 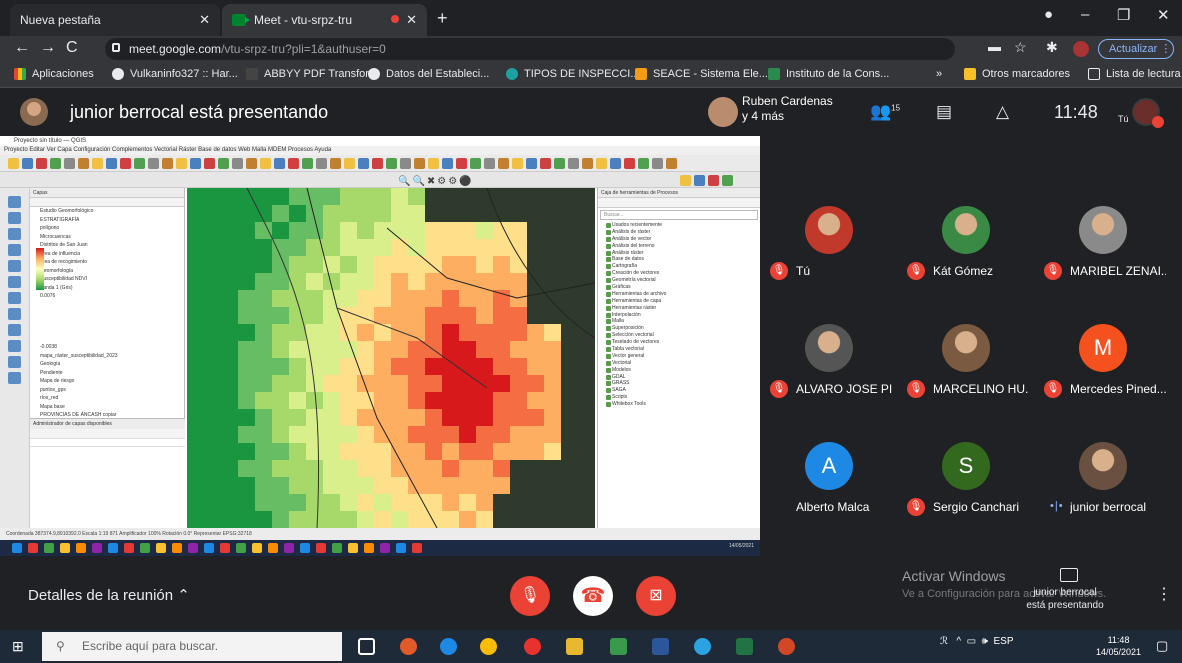 What do you see at coordinates (107, 288) in the screenshot?
I see `layer-item: Banda 1 (Gris)` at bounding box center [107, 288].